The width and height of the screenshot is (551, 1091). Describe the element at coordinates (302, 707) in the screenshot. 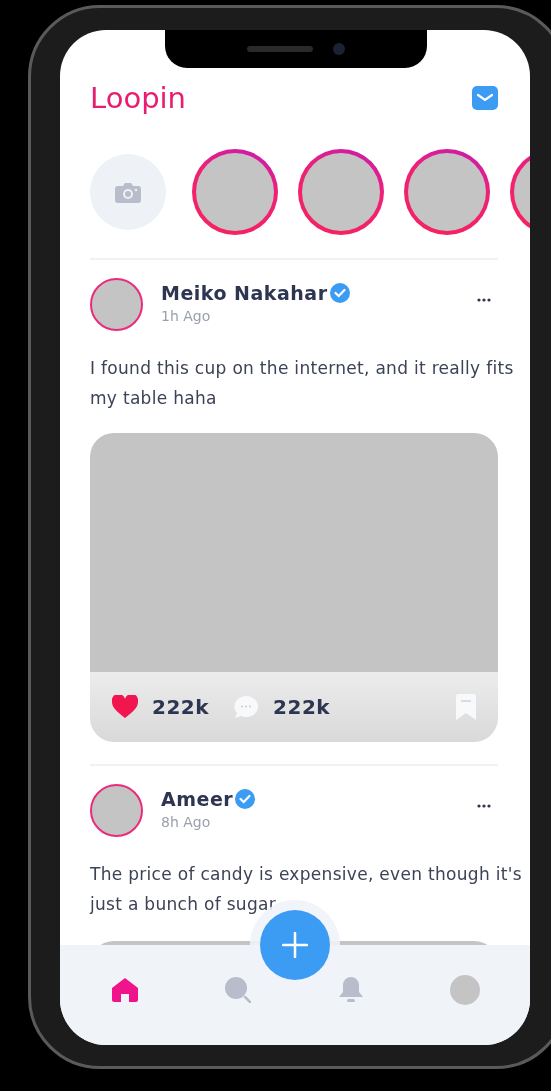

I see `comment-count: 222k` at that location.